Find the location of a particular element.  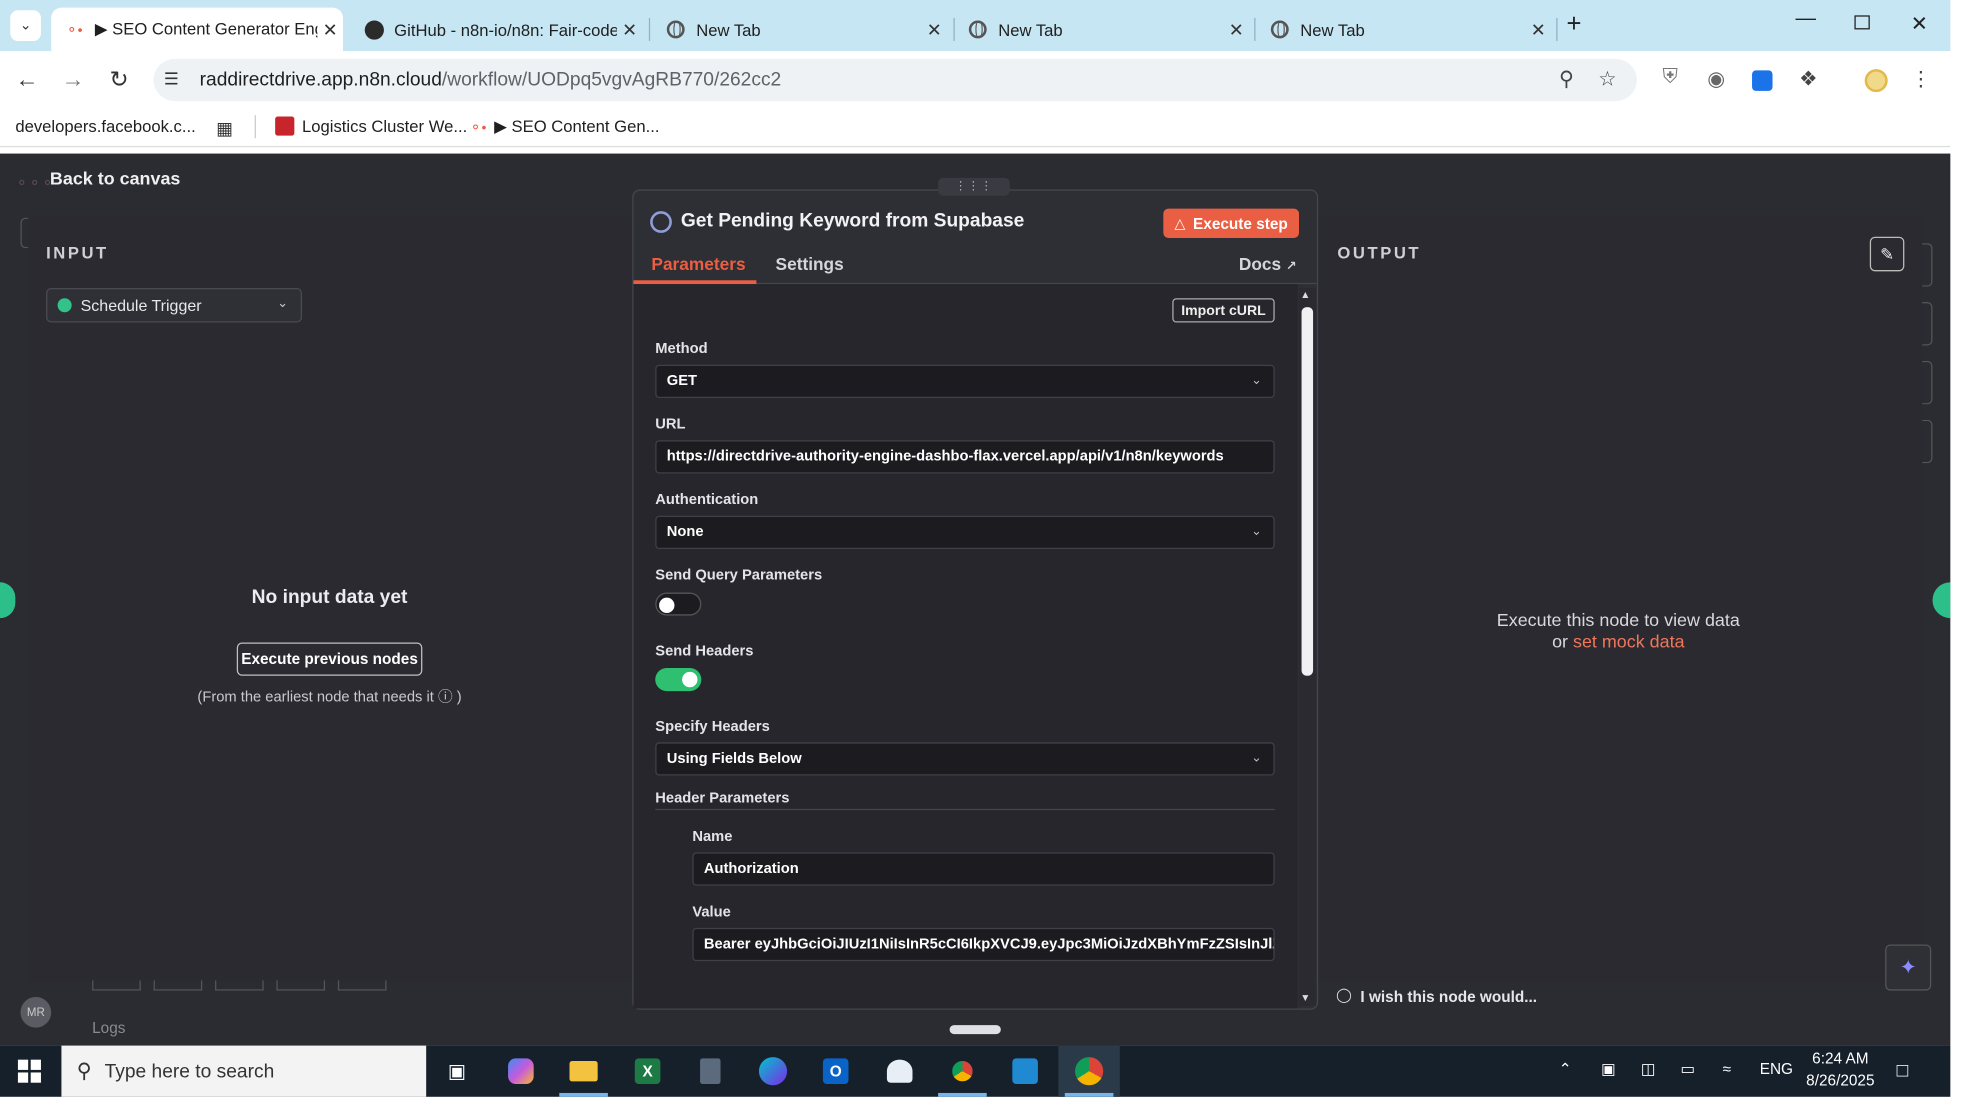

drag-handle: ⋮⋮⋮ is located at coordinates (974, 186).